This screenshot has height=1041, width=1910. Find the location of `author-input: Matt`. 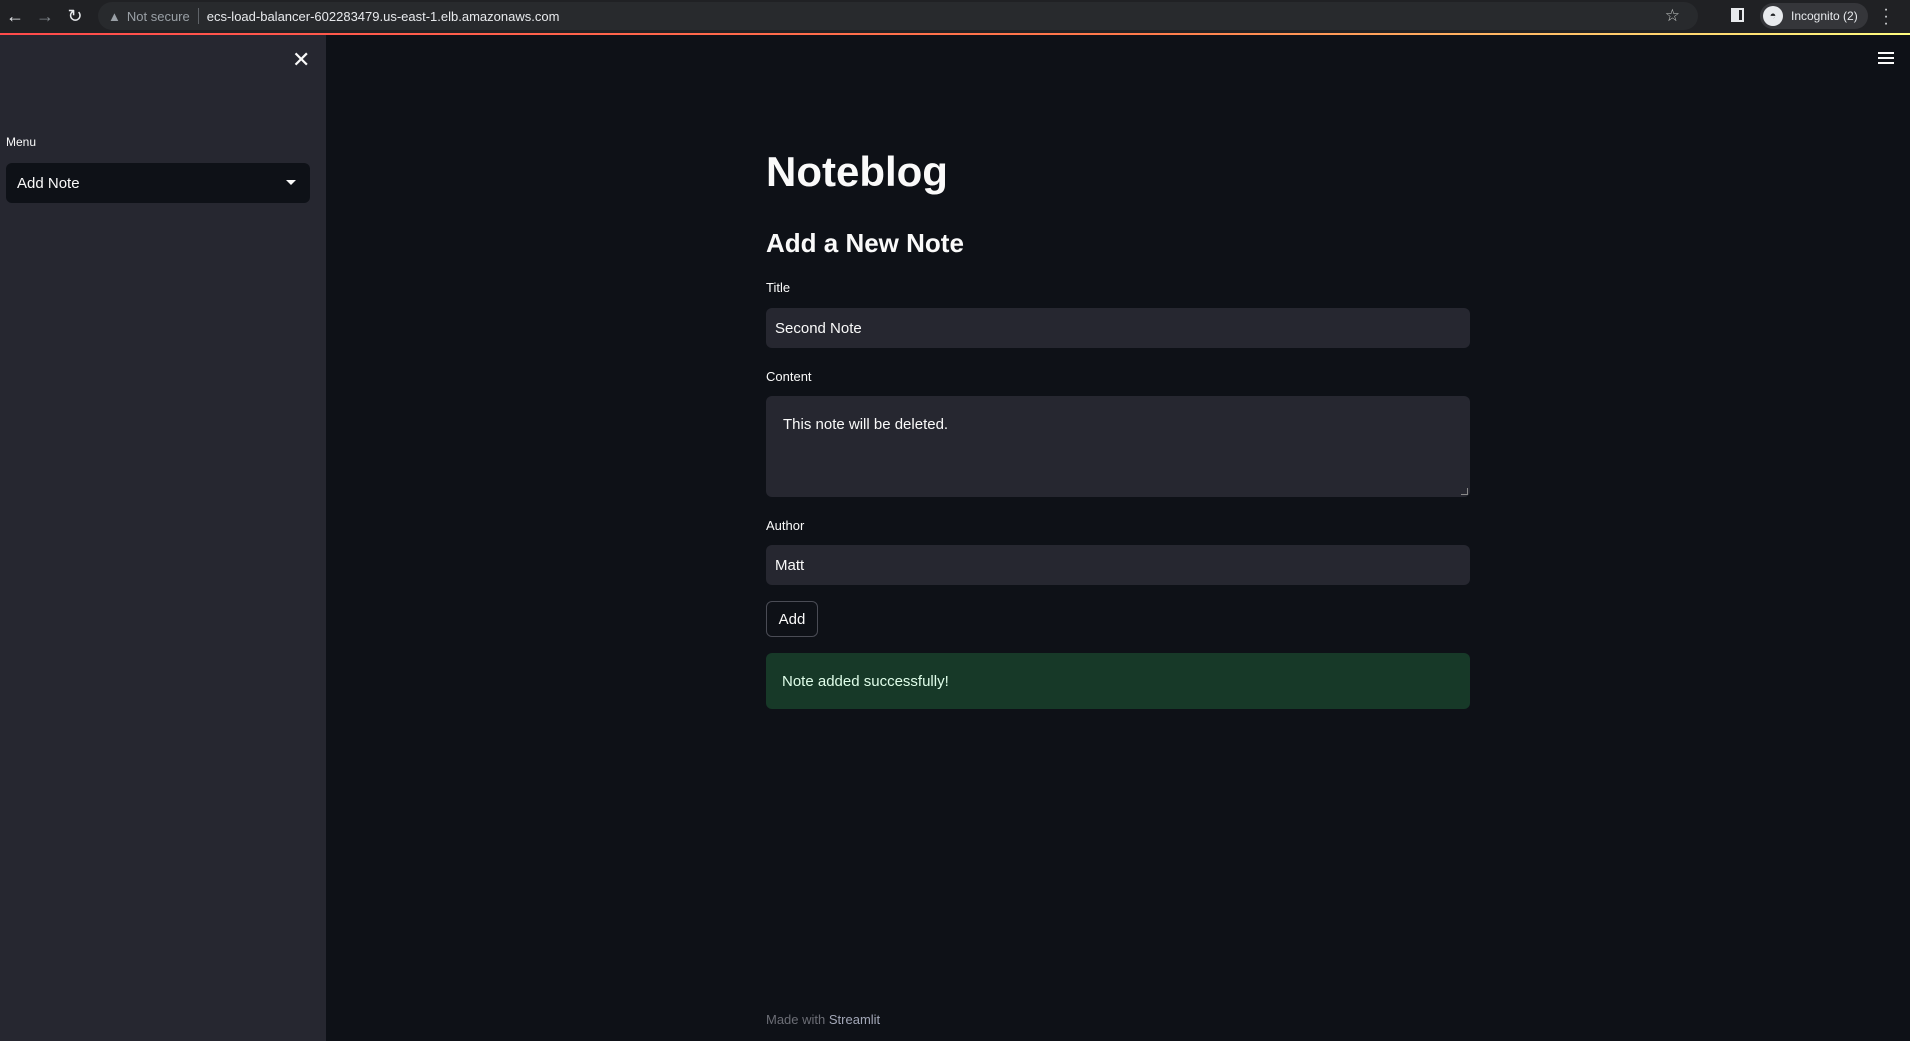

author-input: Matt is located at coordinates (1118, 565).